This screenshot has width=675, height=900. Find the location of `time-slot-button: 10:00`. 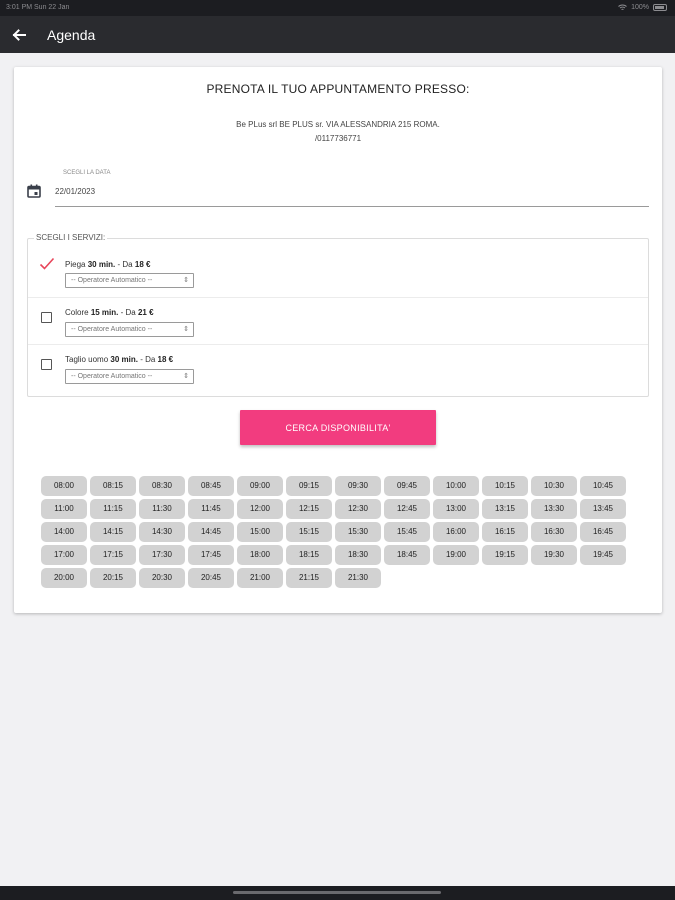

time-slot-button: 10:00 is located at coordinates (456, 486).